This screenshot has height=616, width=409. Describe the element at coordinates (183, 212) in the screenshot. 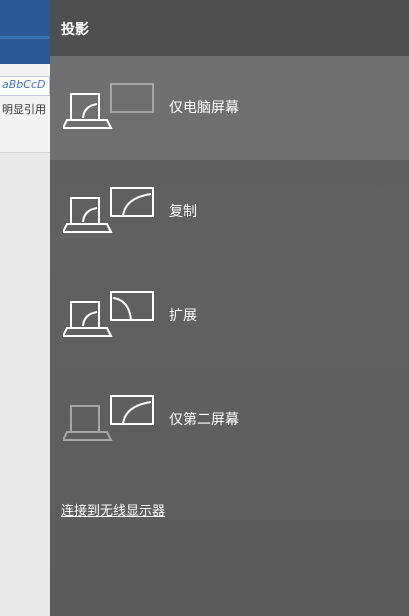

I see `option-label: 复制` at that location.